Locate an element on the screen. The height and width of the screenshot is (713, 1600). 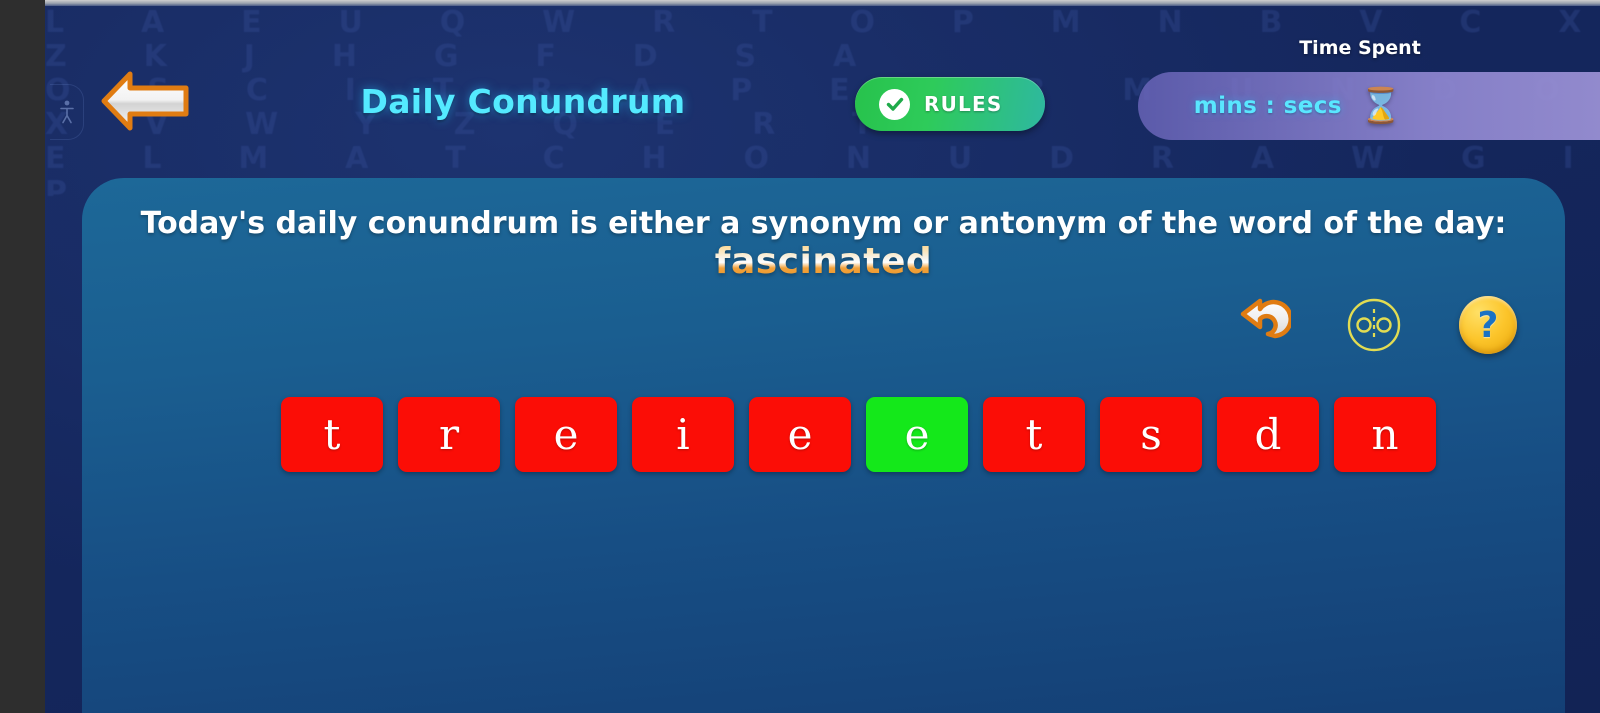
check-circle-icon is located at coordinates (894, 104).